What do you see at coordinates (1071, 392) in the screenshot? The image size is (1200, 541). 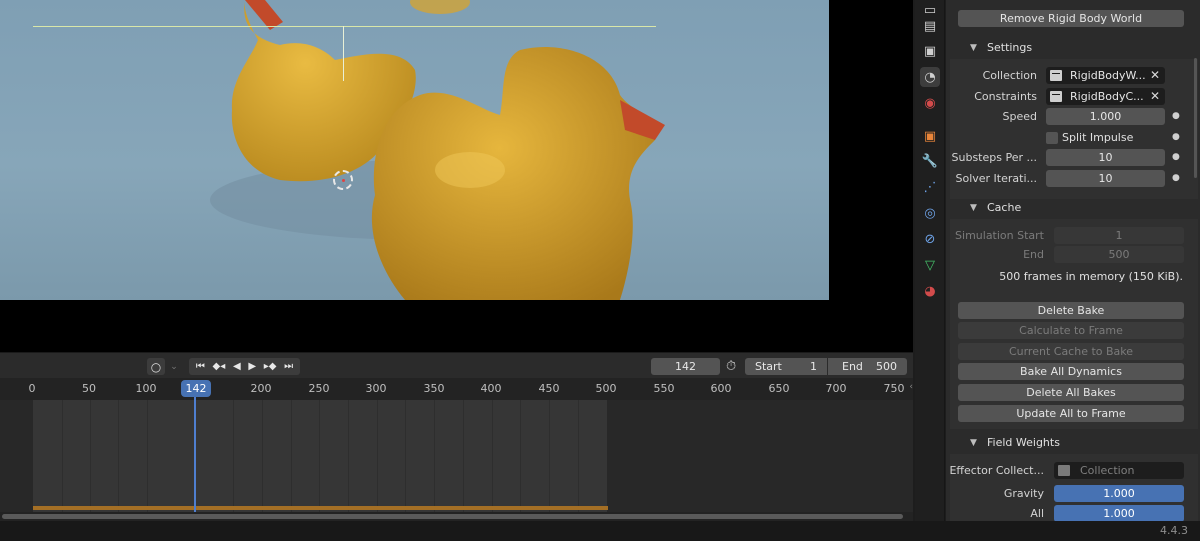 I see `delete-all-bakes-button: Delete All Bakes` at bounding box center [1071, 392].